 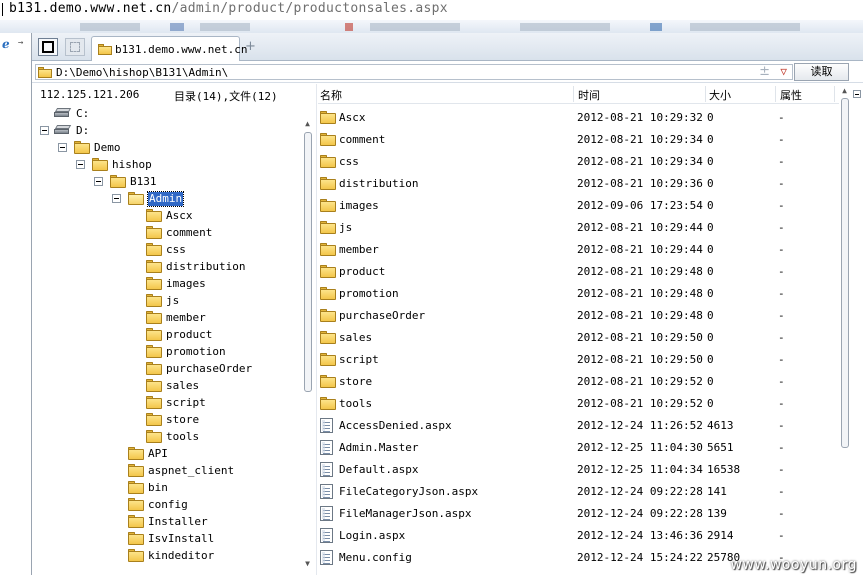 I want to click on table-row: js 2012-08-21 10:29:44 0 -, so click(x=578, y=228).